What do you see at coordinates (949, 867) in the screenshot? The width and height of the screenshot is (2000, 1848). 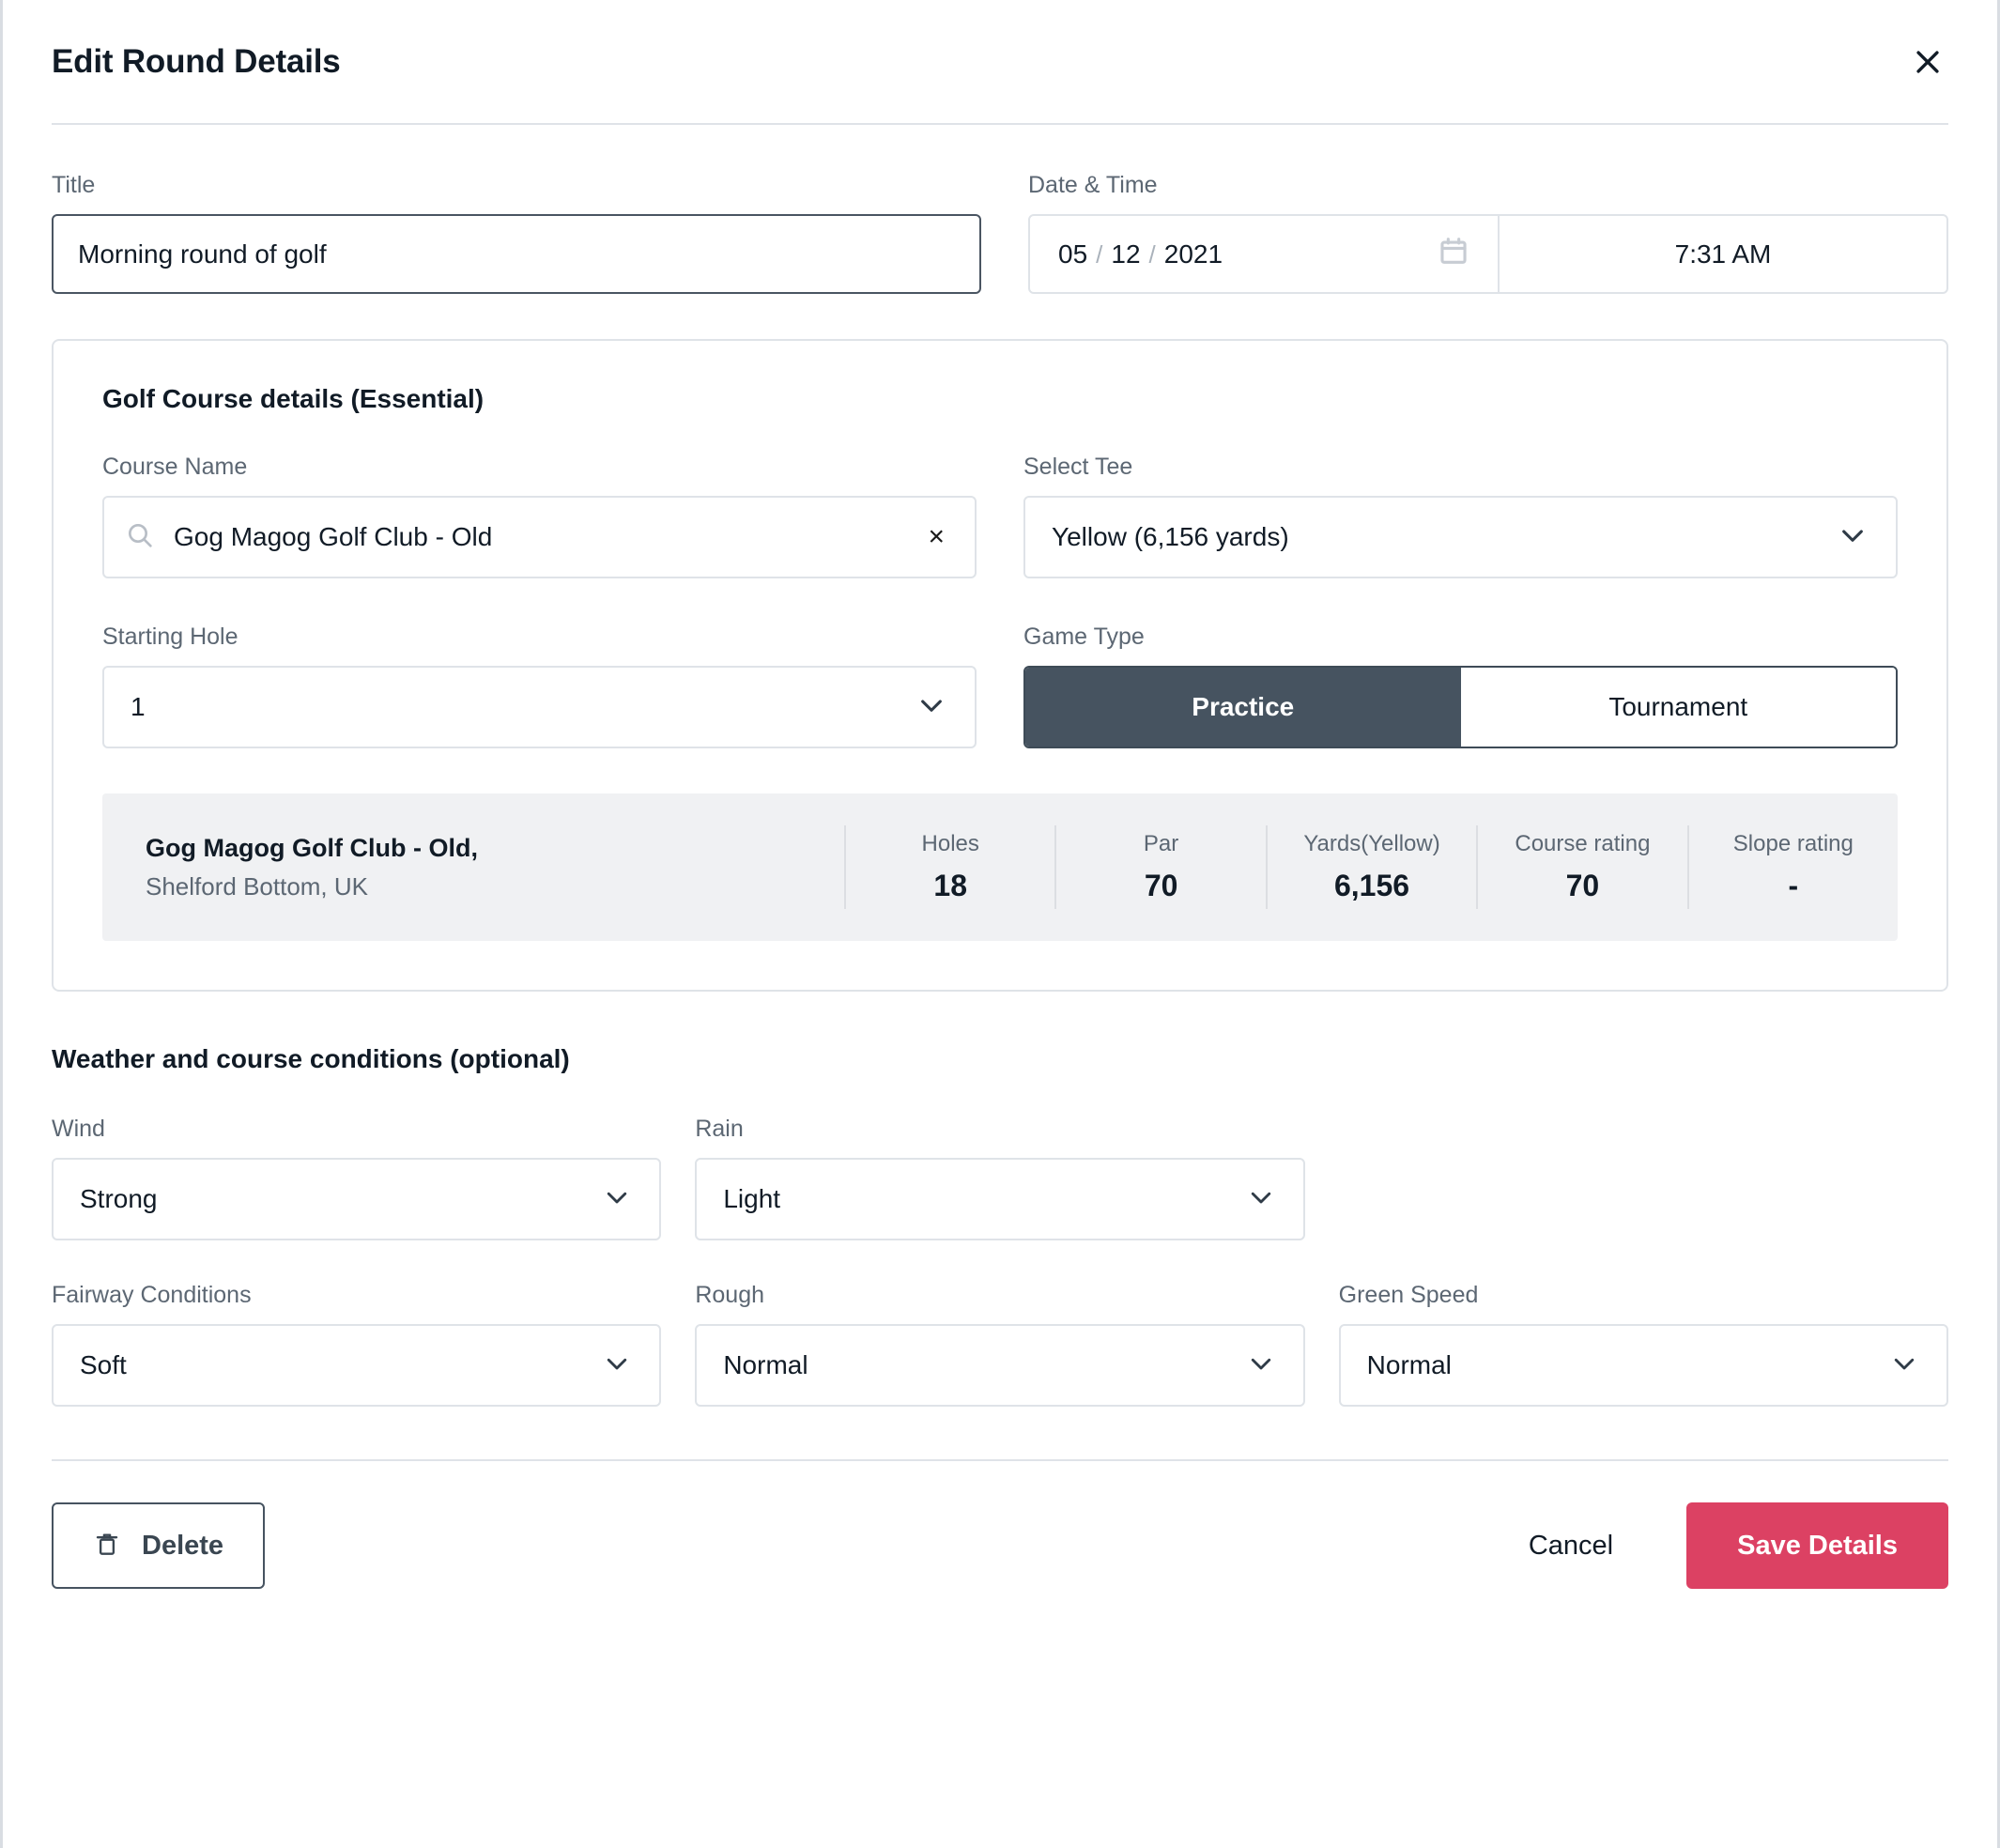 I see `stat-holes: Holes 18` at bounding box center [949, 867].